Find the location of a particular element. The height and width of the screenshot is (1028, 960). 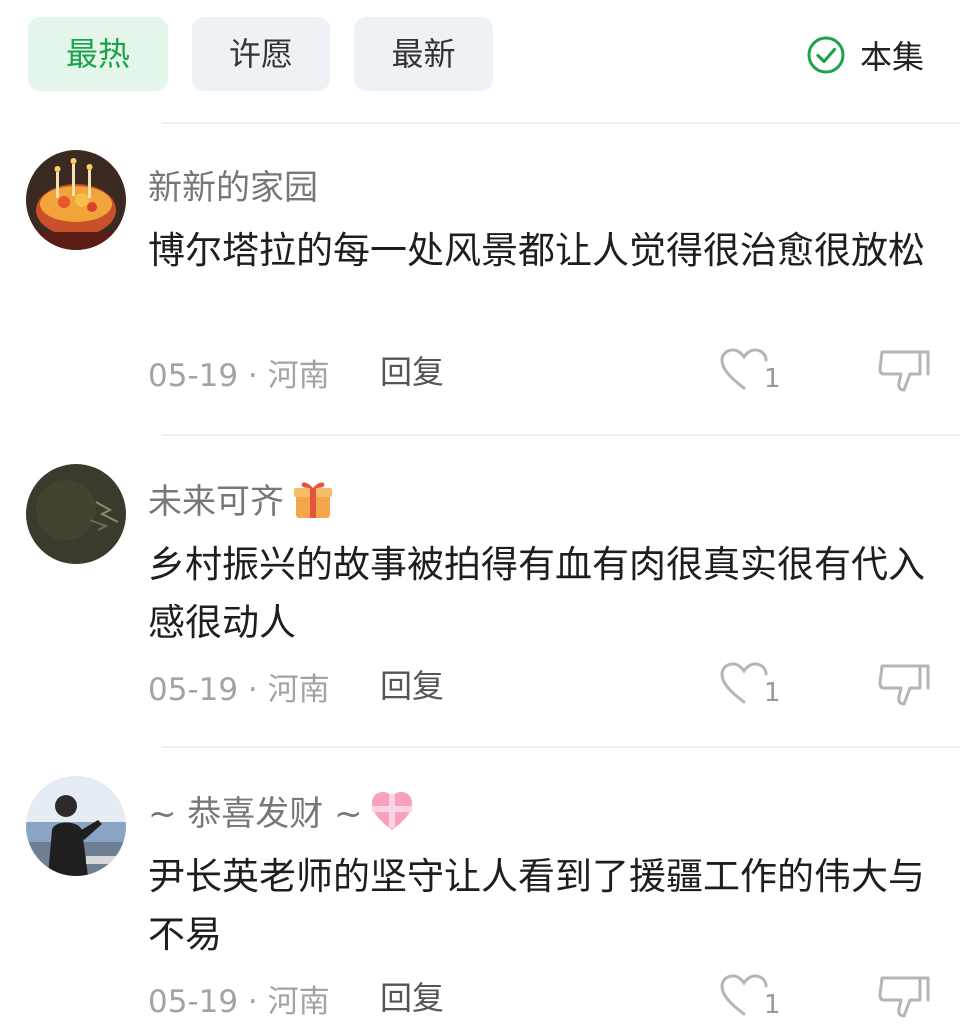

tab-hottest: 最热 is located at coordinates (98, 54).